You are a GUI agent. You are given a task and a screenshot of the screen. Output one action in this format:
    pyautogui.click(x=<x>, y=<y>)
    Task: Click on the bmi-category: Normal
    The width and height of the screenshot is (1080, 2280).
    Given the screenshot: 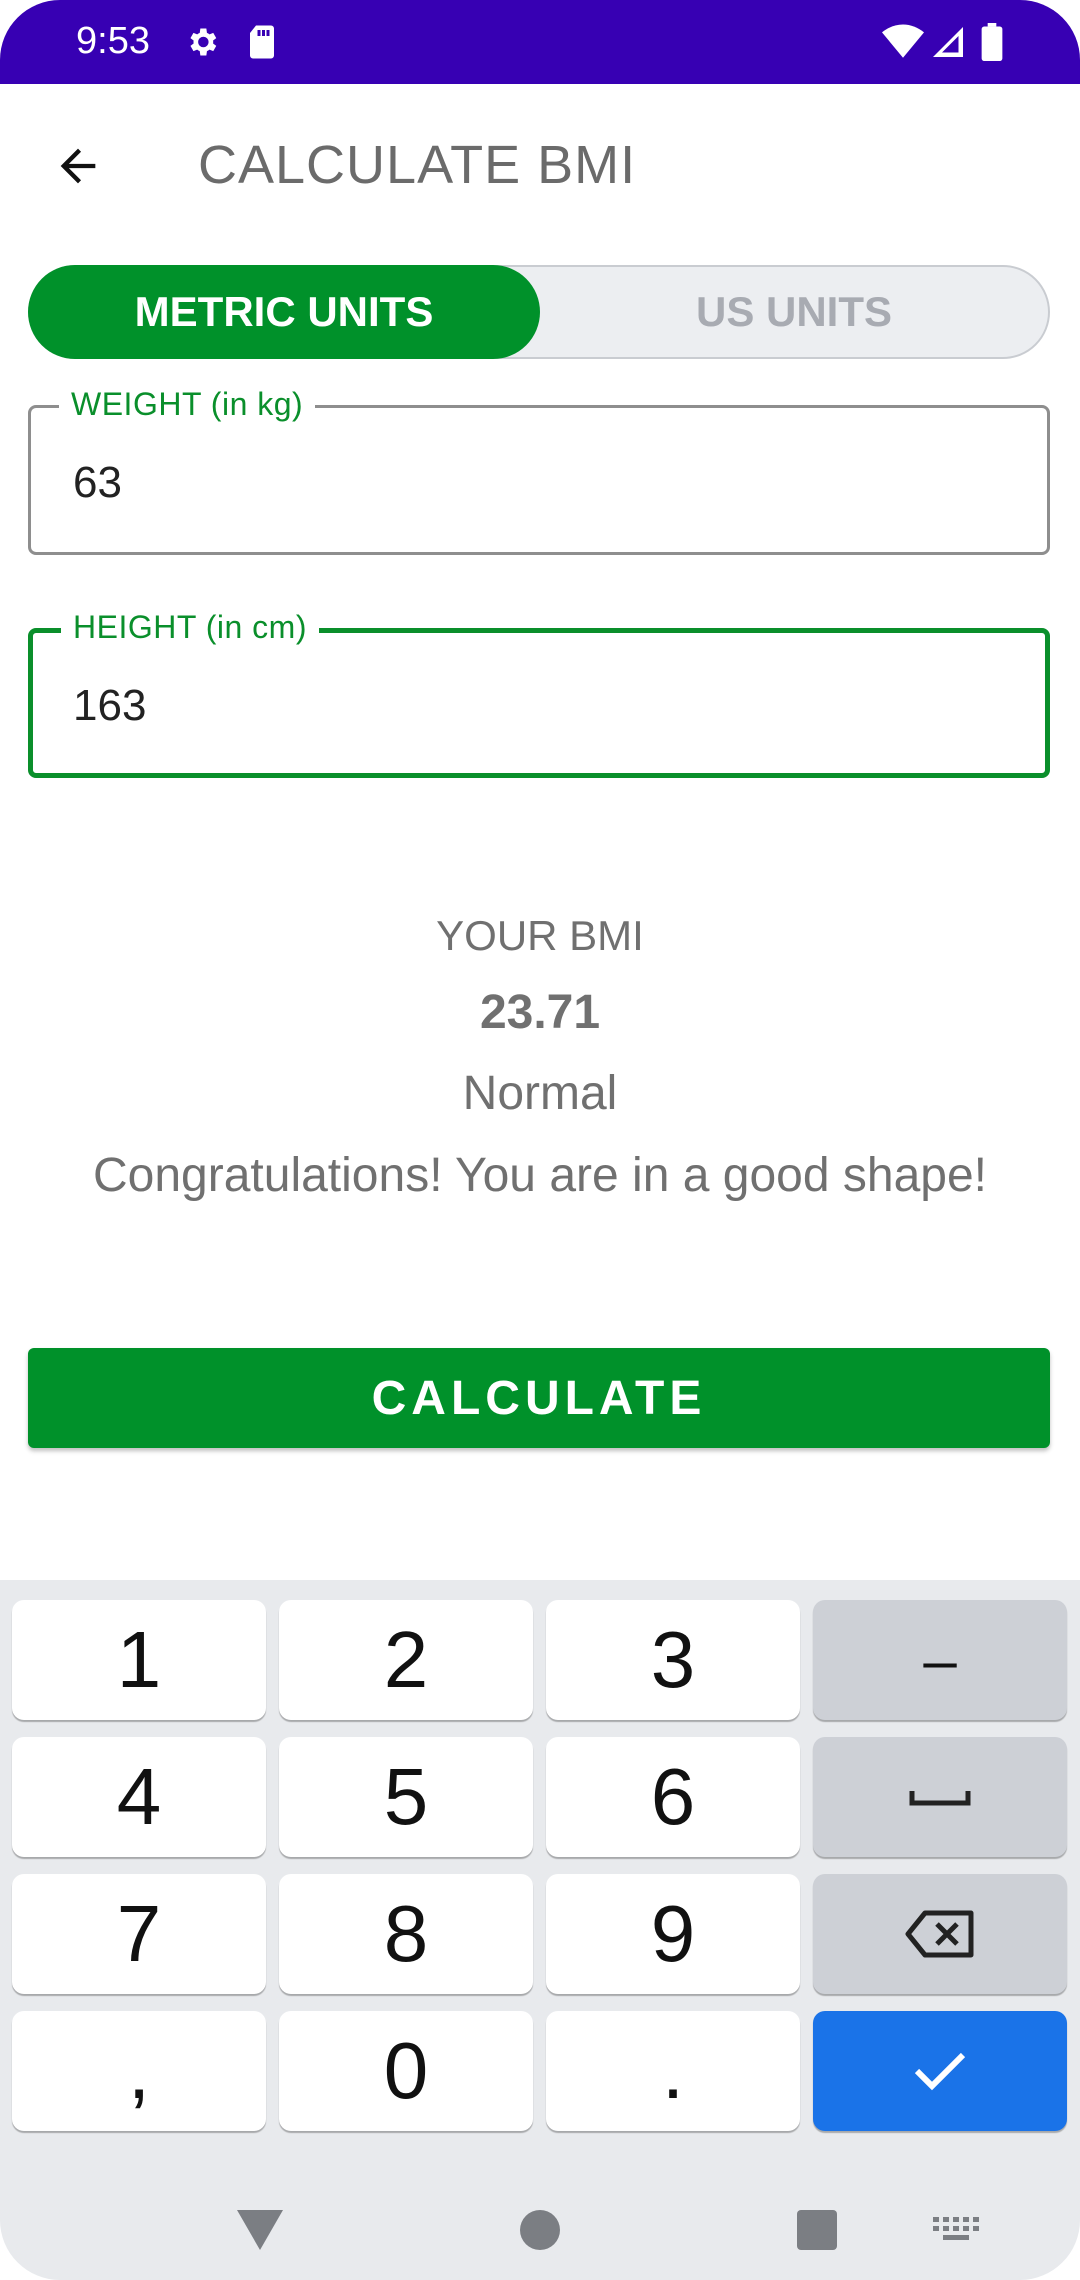 What is the action you would take?
    pyautogui.click(x=540, y=1093)
    